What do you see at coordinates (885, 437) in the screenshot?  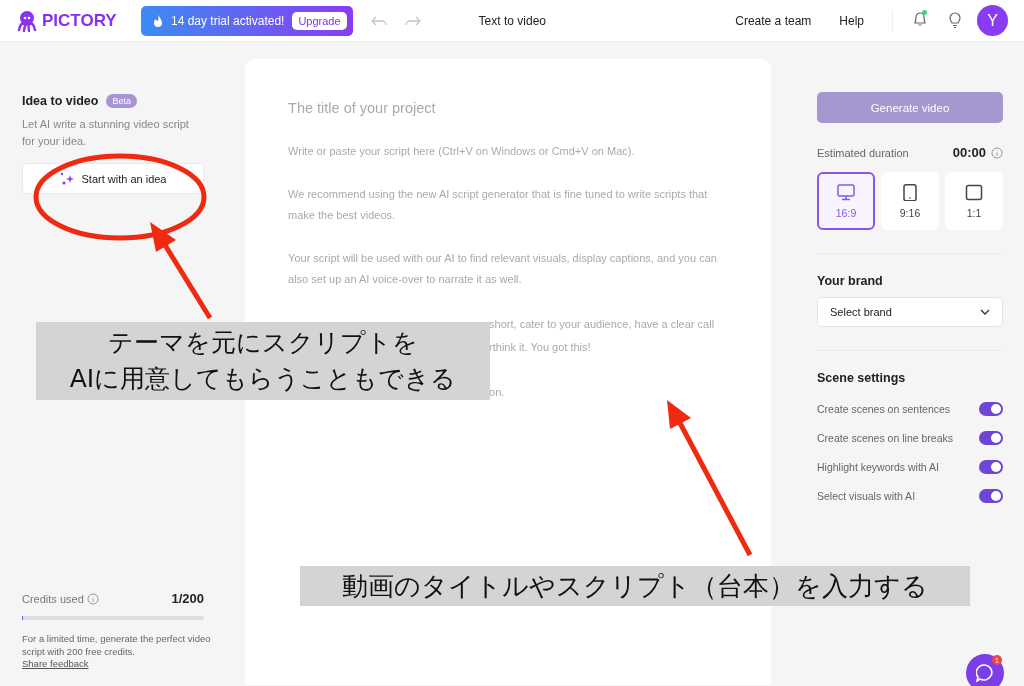 I see `toggle-label: Create scenes on line breaks` at bounding box center [885, 437].